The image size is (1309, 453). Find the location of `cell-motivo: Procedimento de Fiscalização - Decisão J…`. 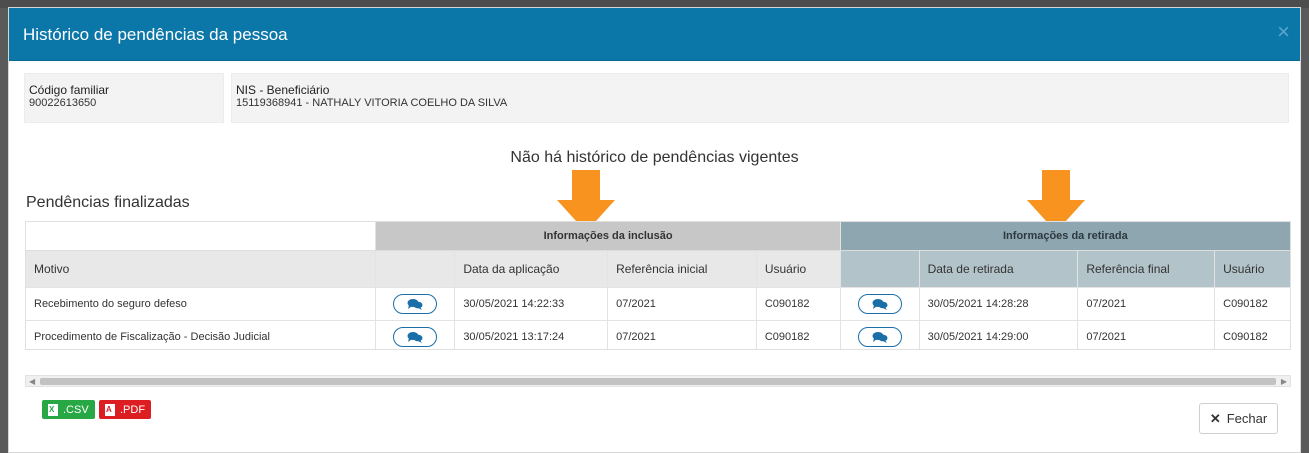

cell-motivo: Procedimento de Fiscalização - Decisão J… is located at coordinates (201, 335).